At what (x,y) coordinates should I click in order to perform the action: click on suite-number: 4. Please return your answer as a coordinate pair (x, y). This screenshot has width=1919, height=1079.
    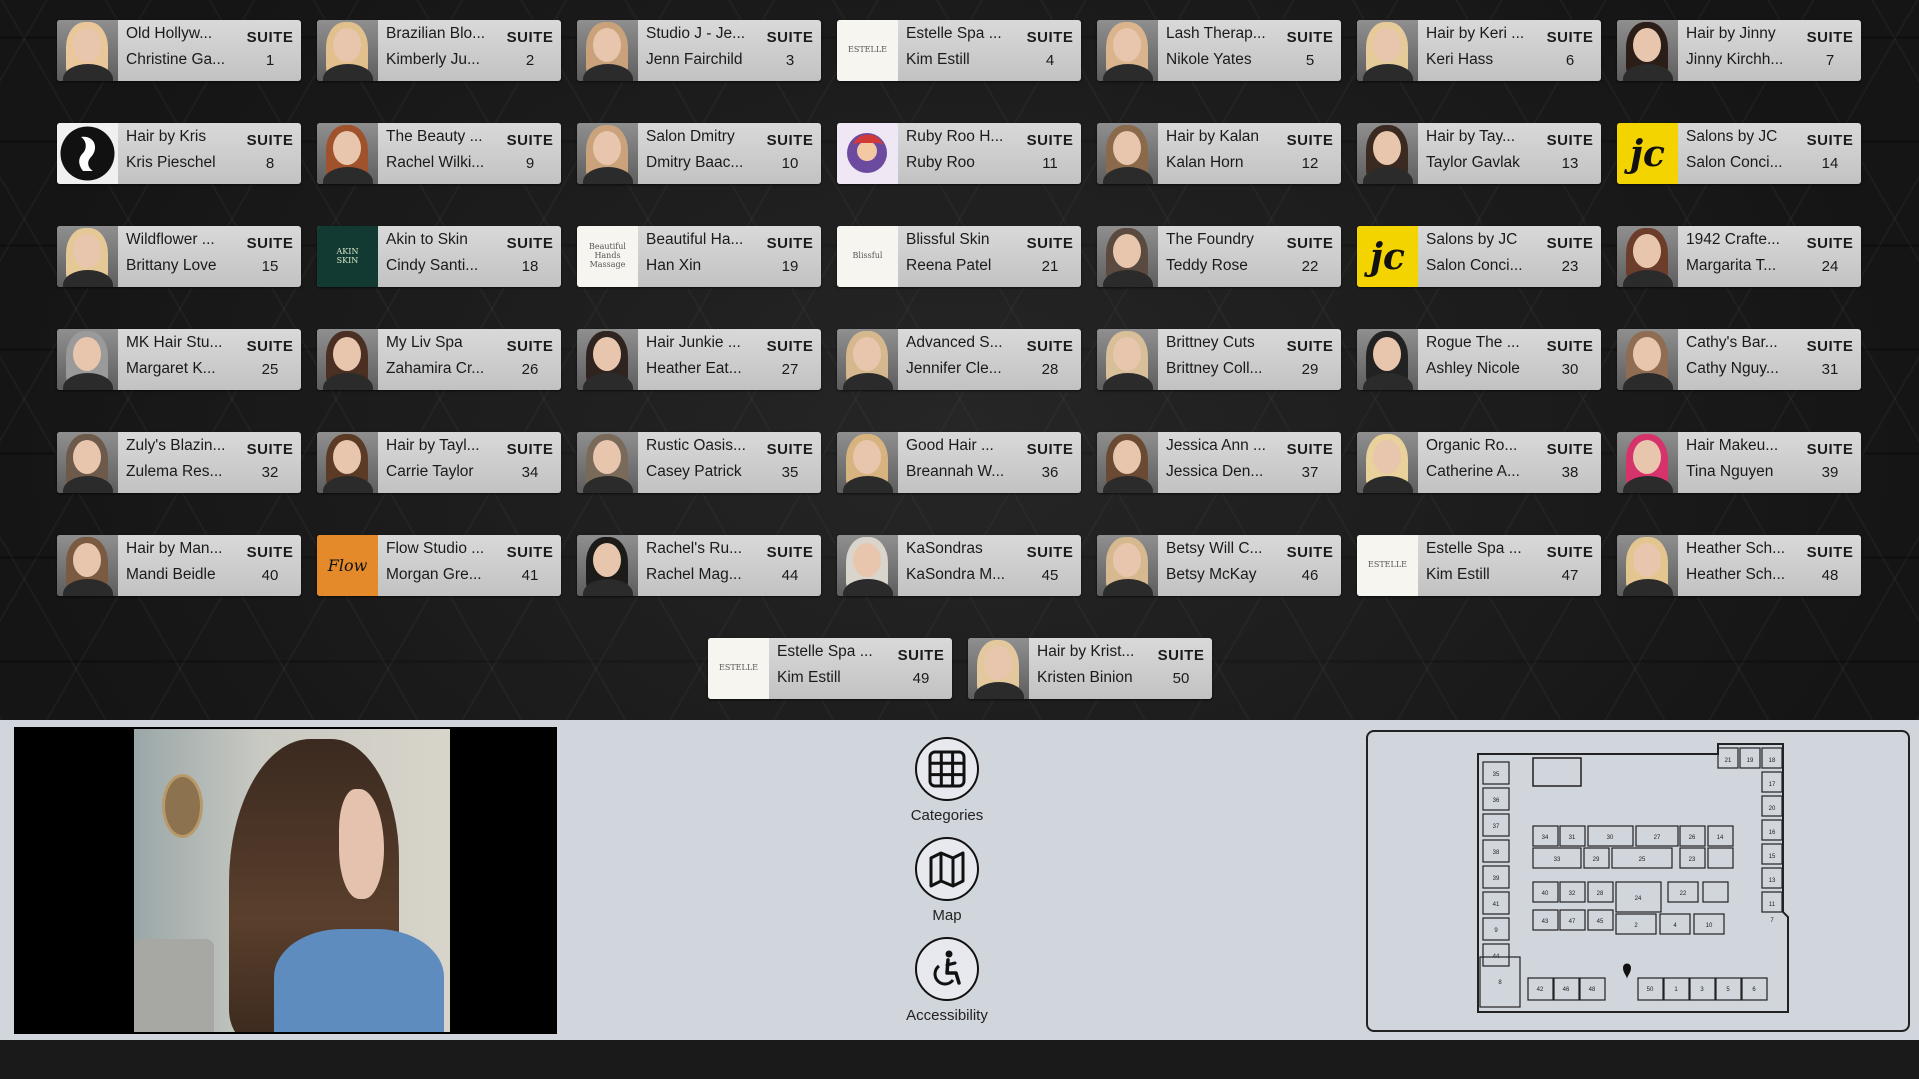
    Looking at the image, I should click on (1050, 60).